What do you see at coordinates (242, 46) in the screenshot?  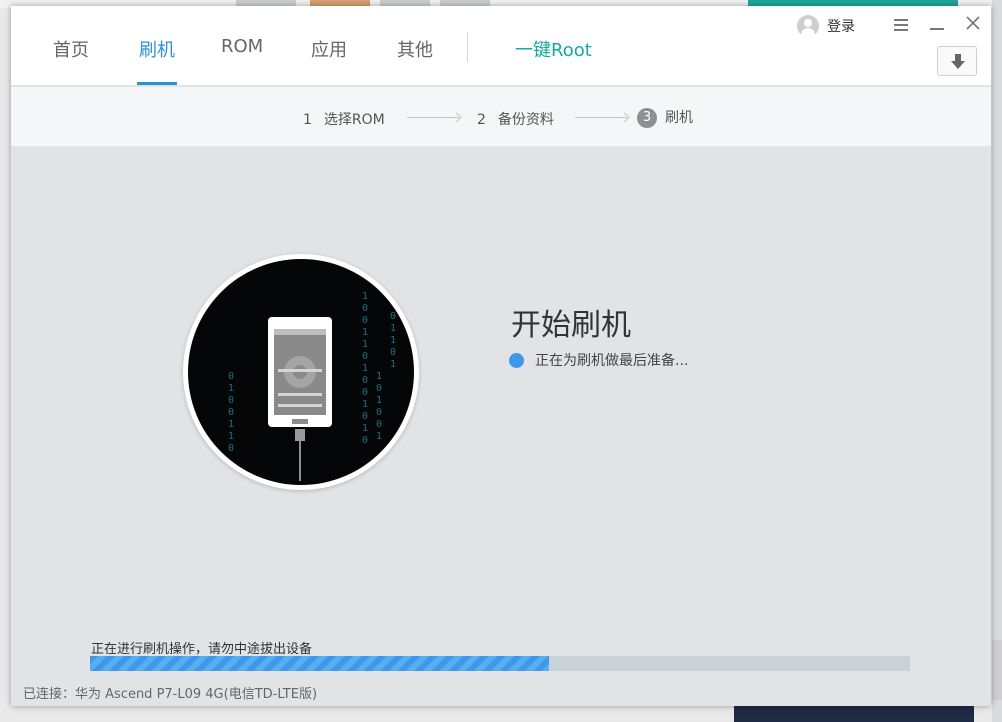 I see `tab-rom: ROM` at bounding box center [242, 46].